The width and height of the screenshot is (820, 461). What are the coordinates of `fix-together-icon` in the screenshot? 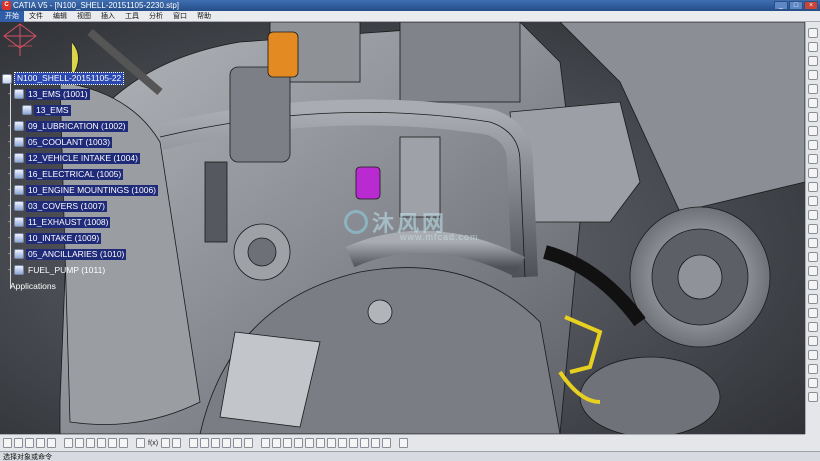 It's located at (813, 313).